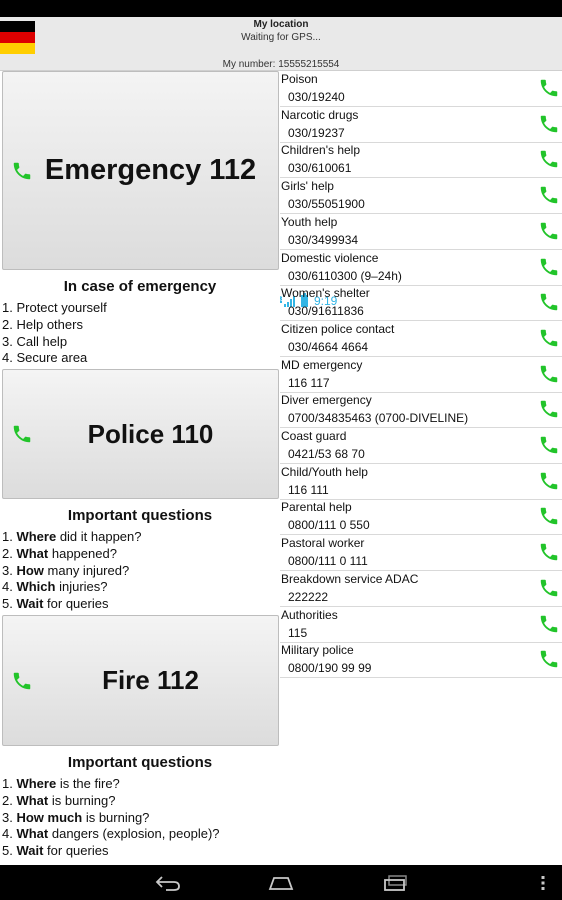  What do you see at coordinates (421, 303) in the screenshot?
I see `contact-row: Women's shelter 030/91611836` at bounding box center [421, 303].